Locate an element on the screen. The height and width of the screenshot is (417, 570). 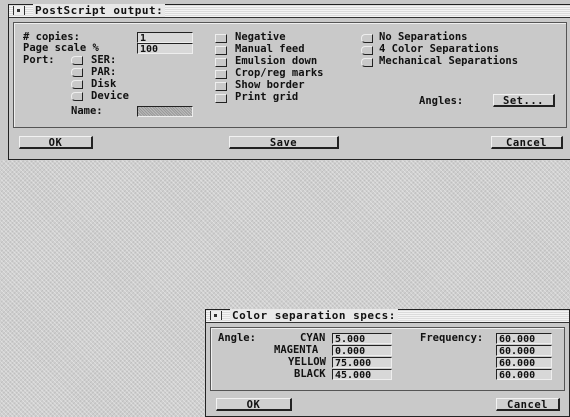
manual-feed-checkbox is located at coordinates (221, 50).